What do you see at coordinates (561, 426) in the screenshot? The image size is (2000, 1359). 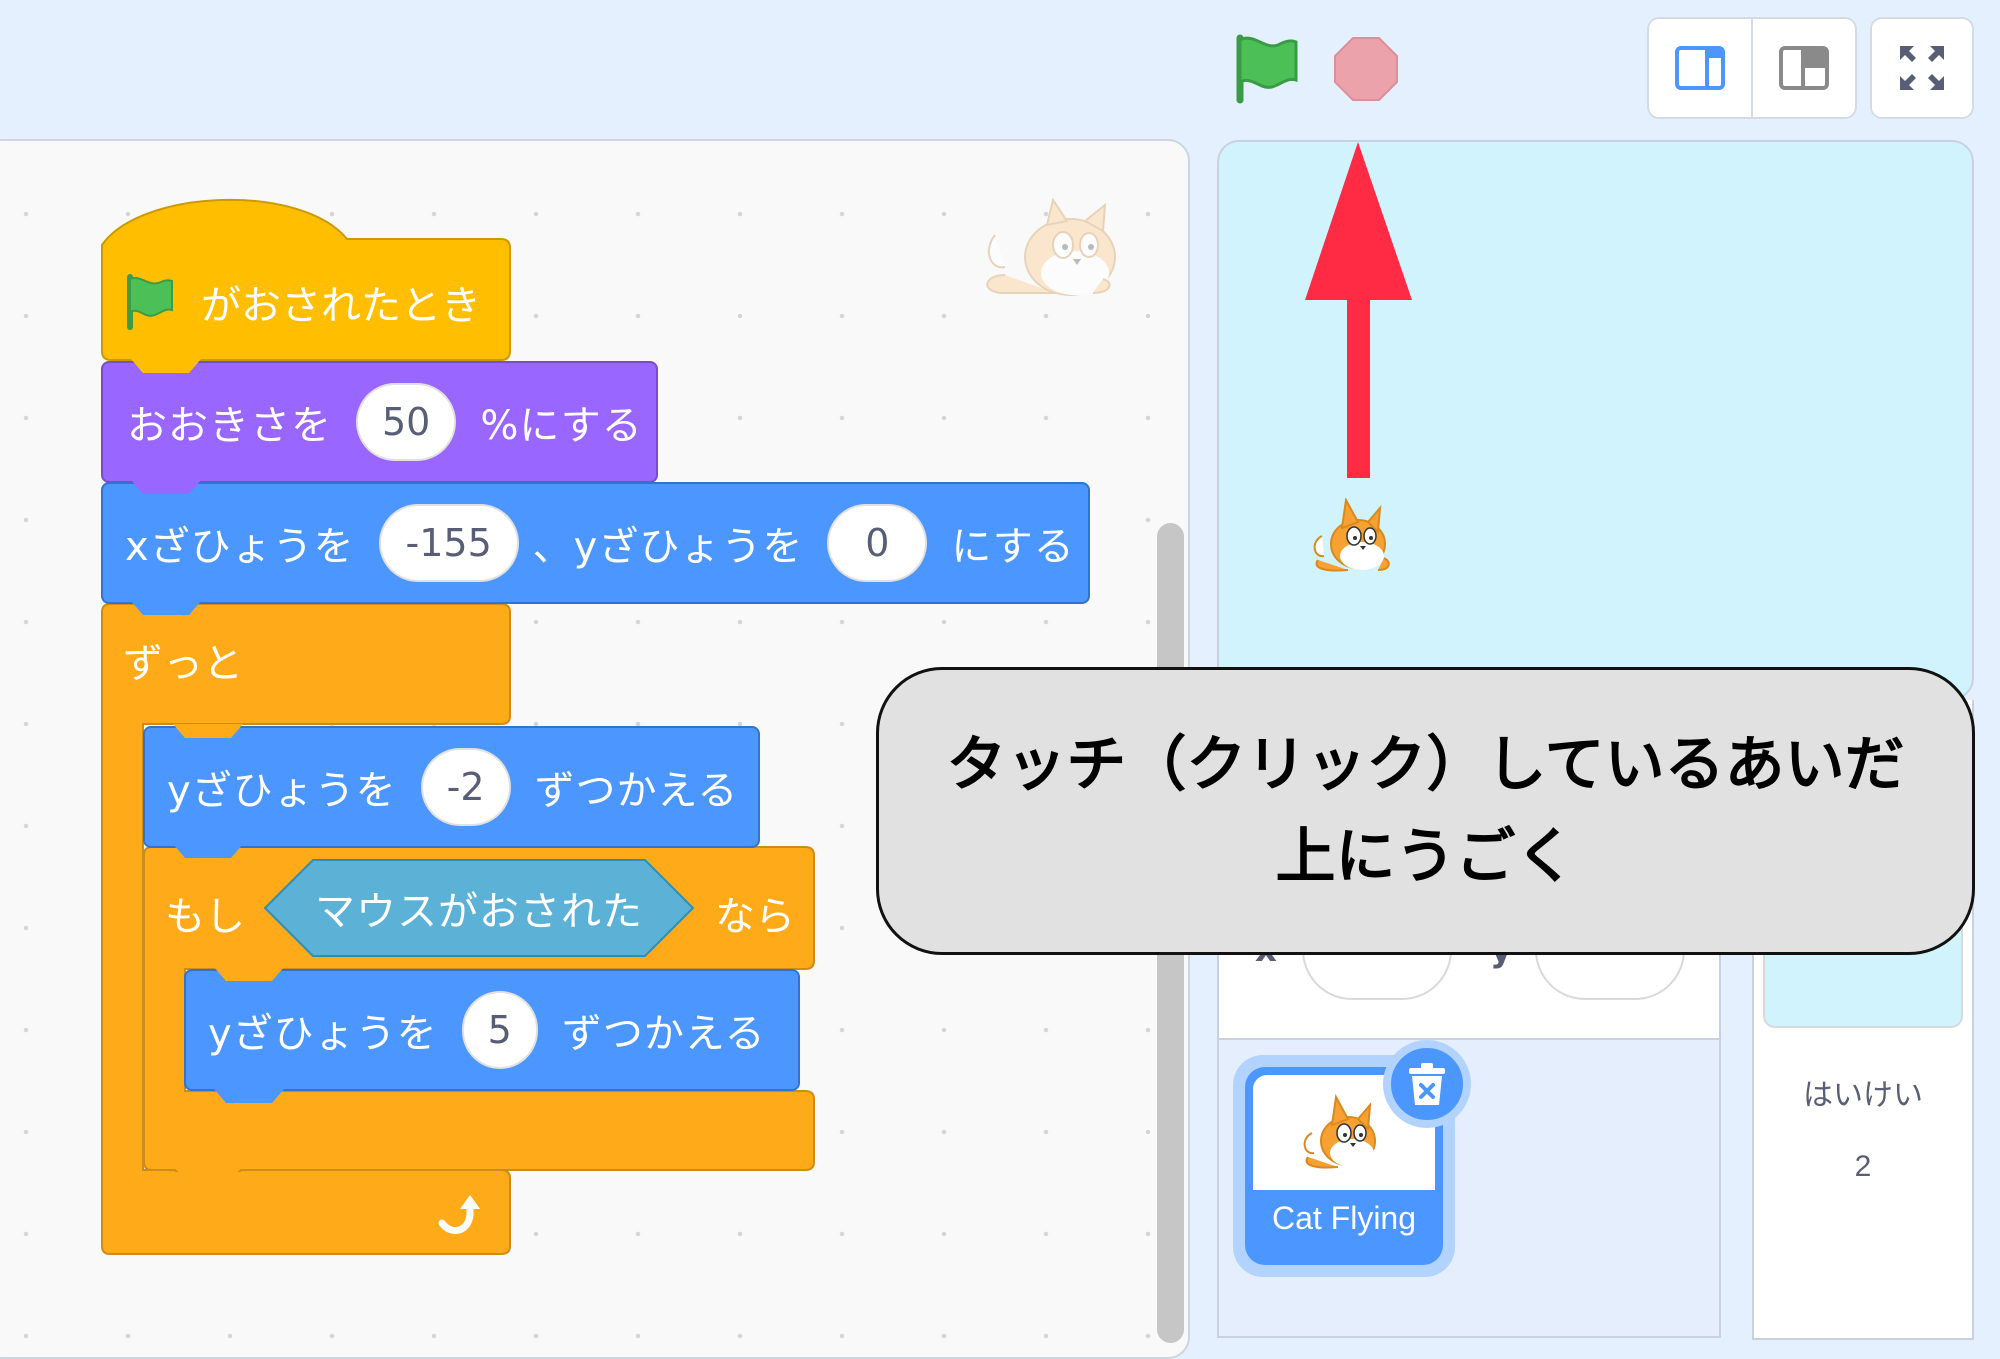 I see `set-size-label-after: %にする` at bounding box center [561, 426].